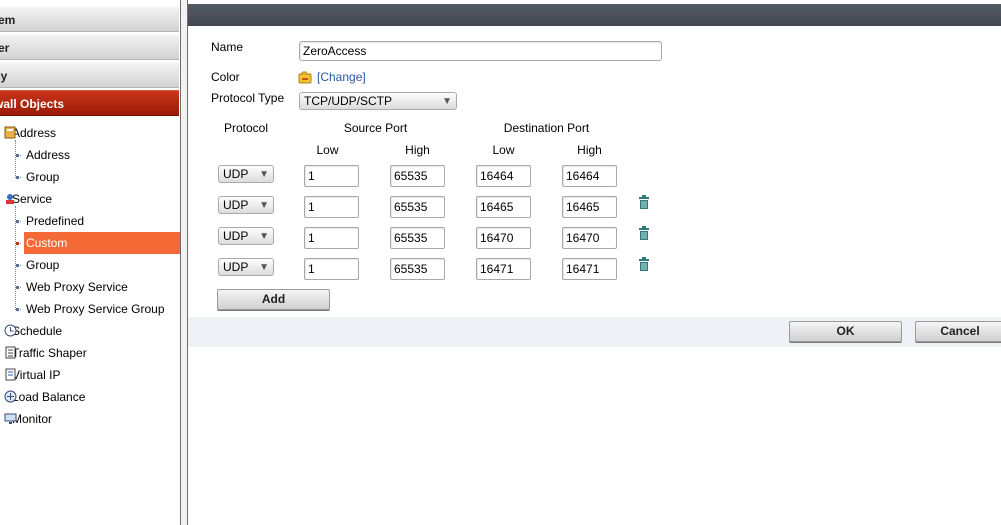 This screenshot has width=1001, height=525. I want to click on destination-low-header: Low, so click(503, 150).